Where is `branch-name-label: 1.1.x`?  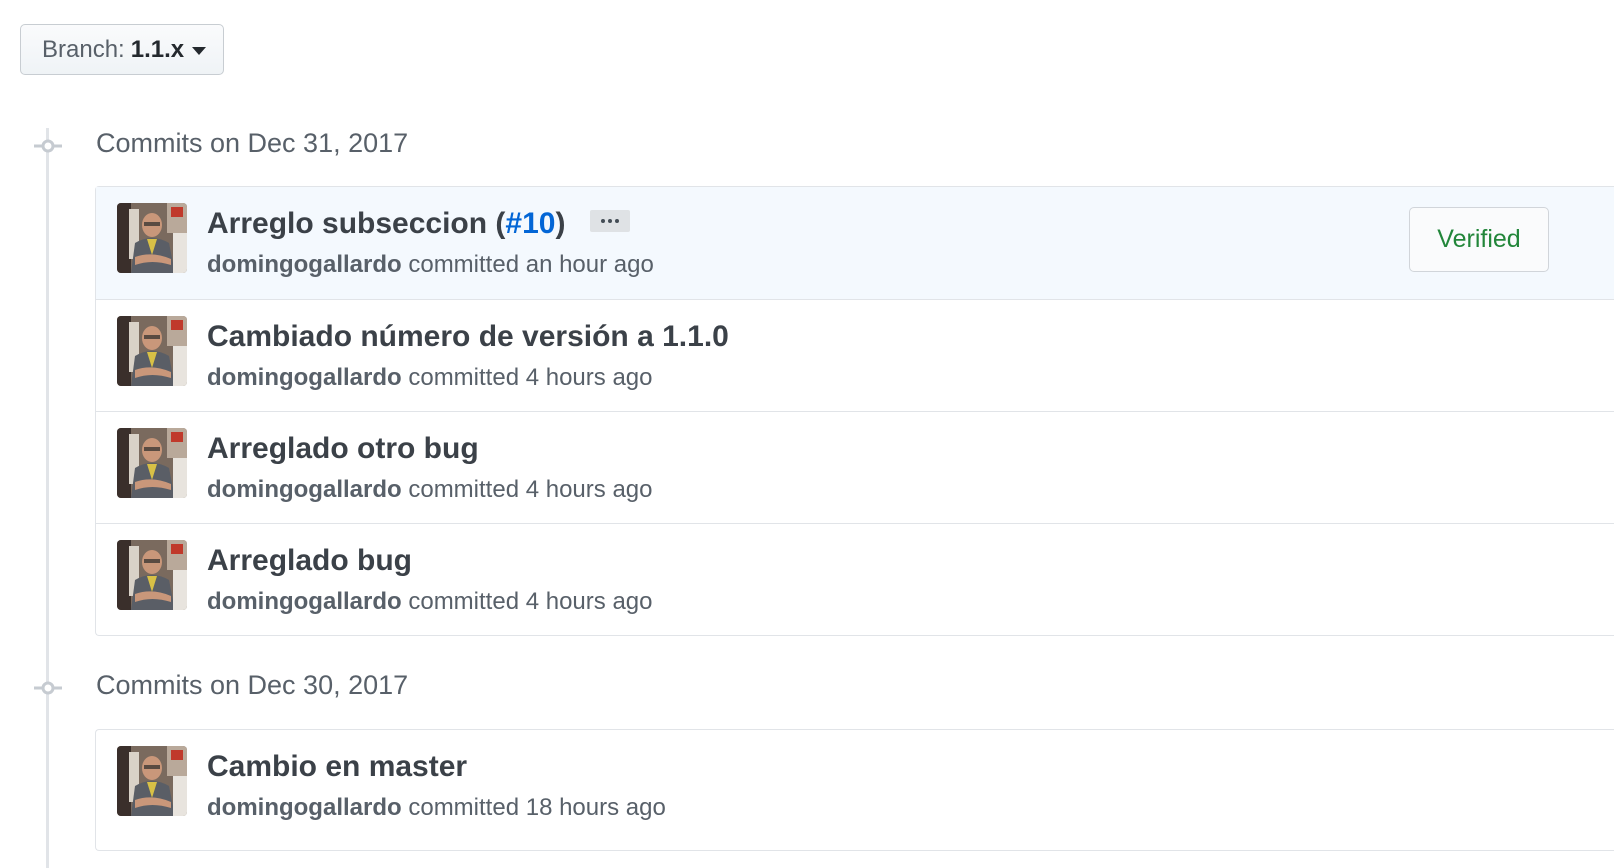
branch-name-label: 1.1.x is located at coordinates (157, 49).